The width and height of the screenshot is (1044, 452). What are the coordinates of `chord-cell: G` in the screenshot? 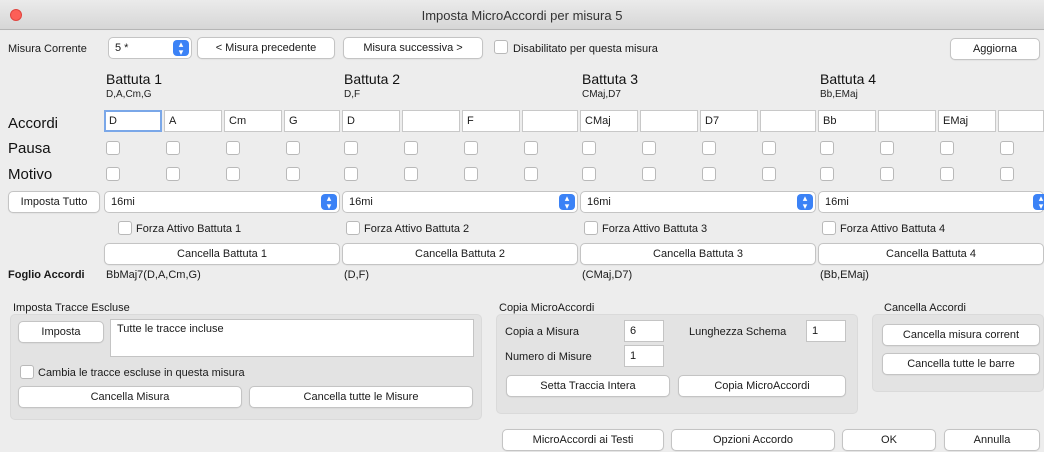 It's located at (312, 121).